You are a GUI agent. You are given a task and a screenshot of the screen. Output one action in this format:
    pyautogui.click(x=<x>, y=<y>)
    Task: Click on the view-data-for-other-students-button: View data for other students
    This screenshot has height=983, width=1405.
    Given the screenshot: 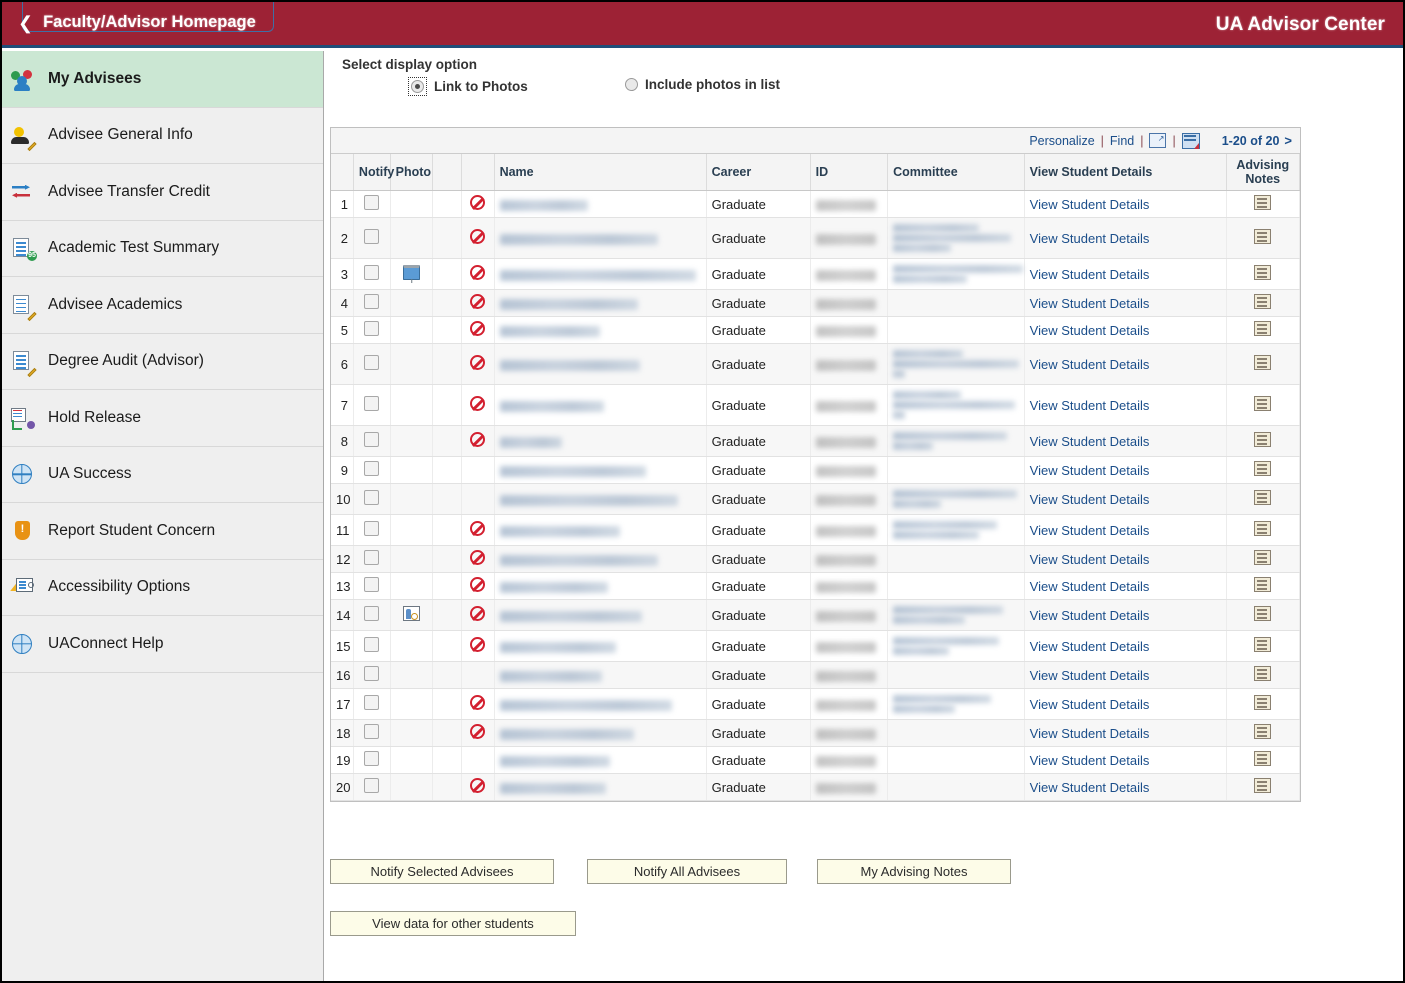 What is the action you would take?
    pyautogui.click(x=453, y=923)
    